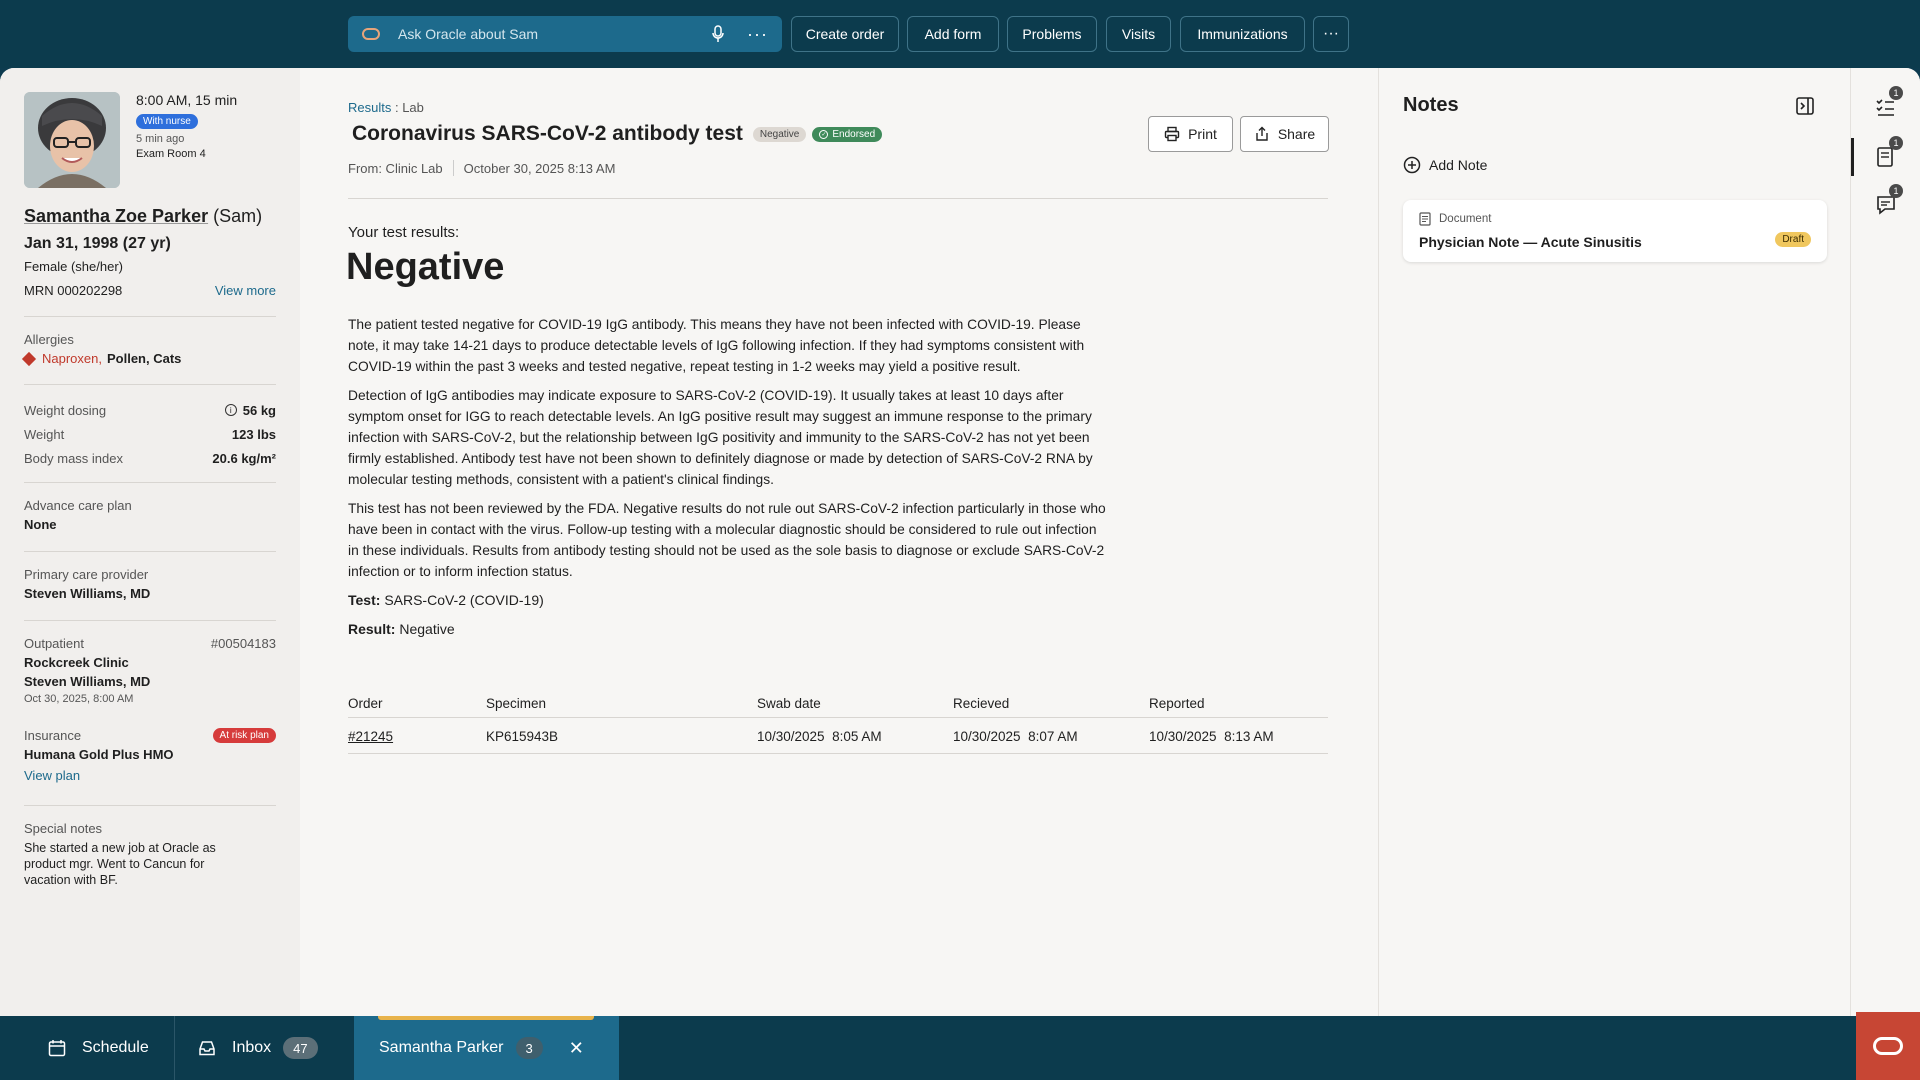 The width and height of the screenshot is (1920, 1080). Describe the element at coordinates (53, 735) in the screenshot. I see `insurance-label: Insurance` at that location.